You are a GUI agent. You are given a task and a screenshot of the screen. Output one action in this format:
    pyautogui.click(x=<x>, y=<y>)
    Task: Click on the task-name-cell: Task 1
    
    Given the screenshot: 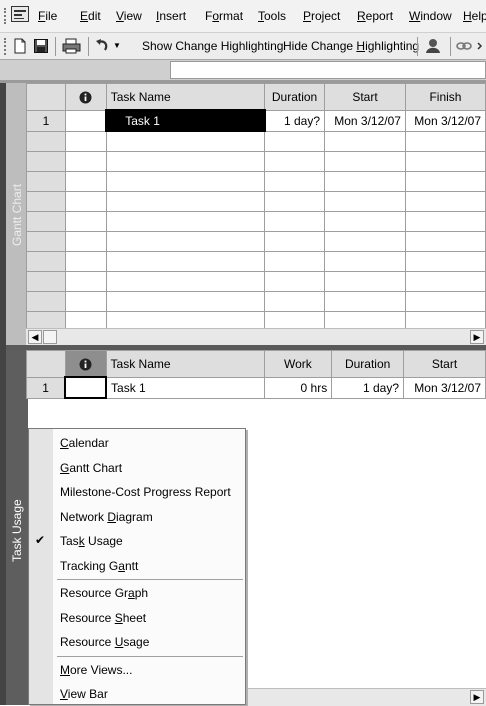 What is the action you would take?
    pyautogui.click(x=185, y=387)
    